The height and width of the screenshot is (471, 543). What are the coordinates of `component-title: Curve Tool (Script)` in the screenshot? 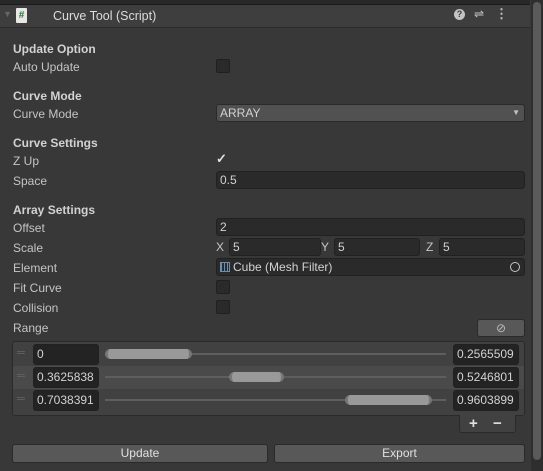 It's located at (105, 16).